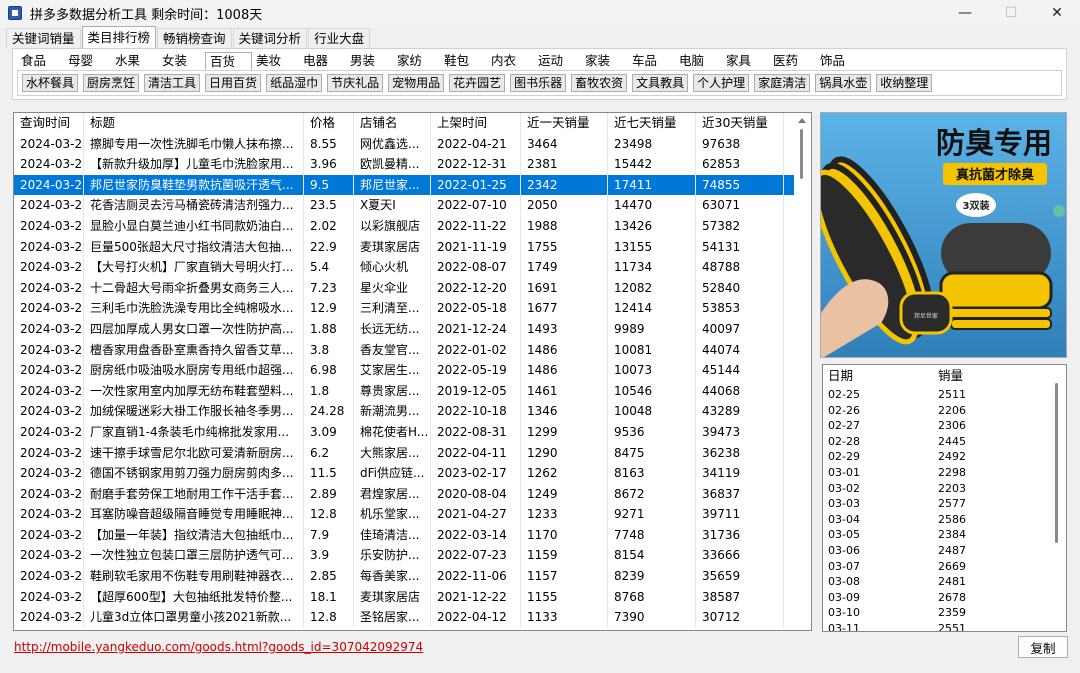 This screenshot has width=1080, height=673. I want to click on sales-scrollbar, so click(1057, 498).